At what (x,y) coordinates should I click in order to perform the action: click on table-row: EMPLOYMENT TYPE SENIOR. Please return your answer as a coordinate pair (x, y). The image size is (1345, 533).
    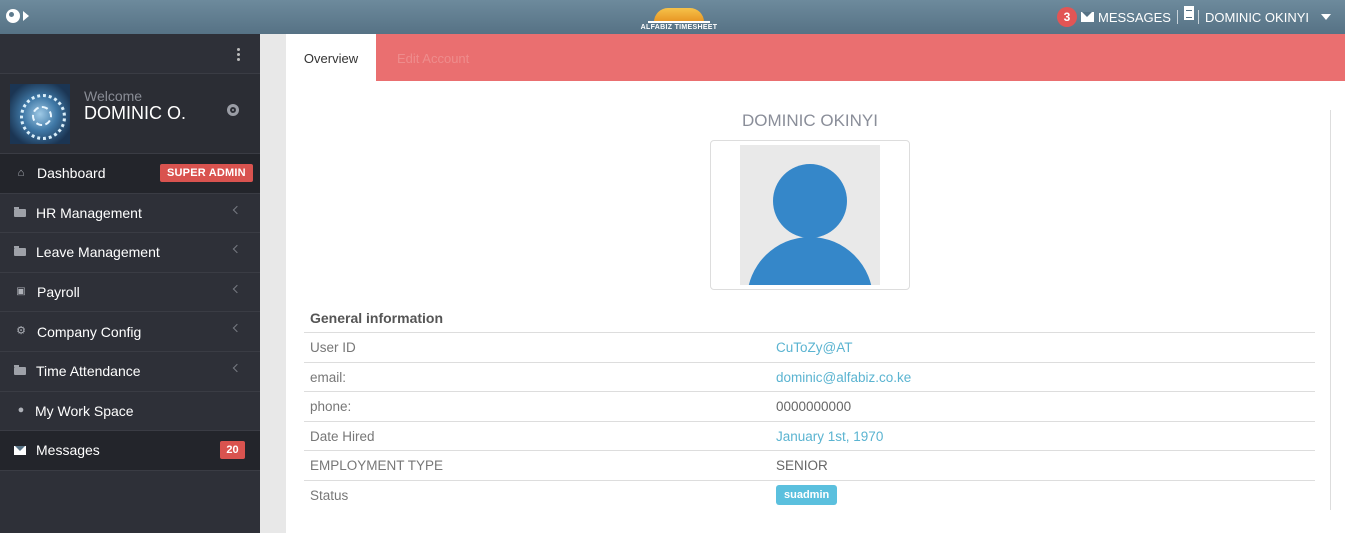
    Looking at the image, I should click on (809, 466).